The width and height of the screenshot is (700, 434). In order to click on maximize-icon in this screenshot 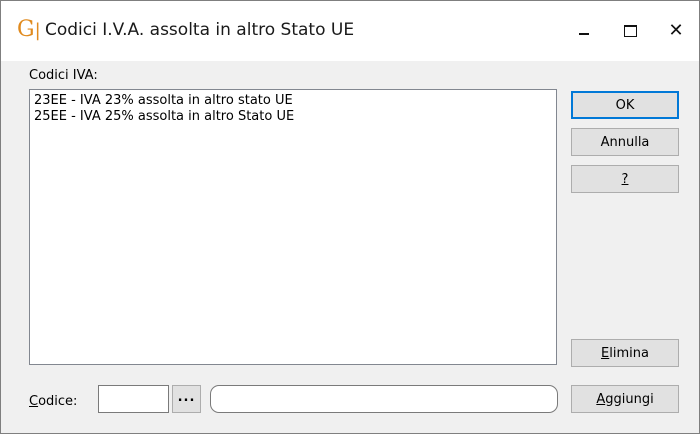, I will do `click(630, 31)`.